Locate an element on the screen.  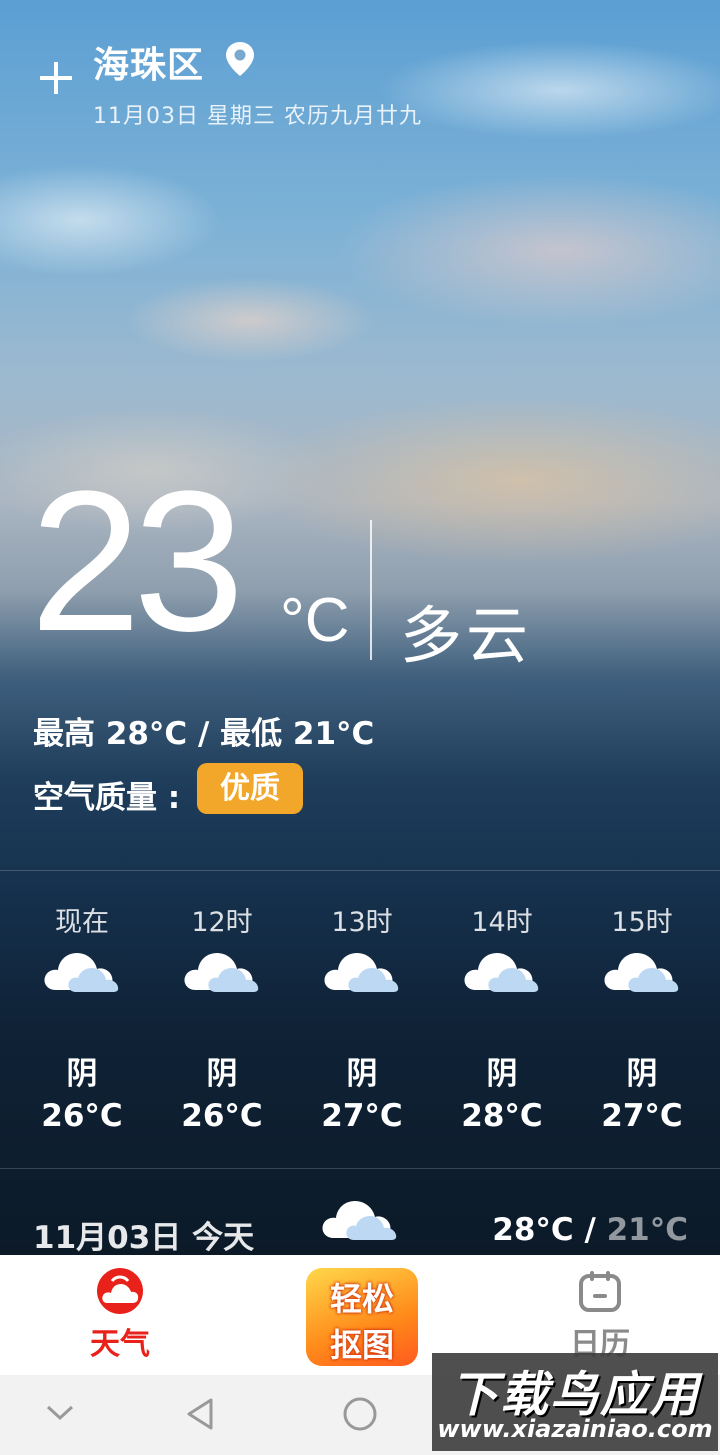
hourly-item: 14时阴 28°C is located at coordinates (502, 1020).